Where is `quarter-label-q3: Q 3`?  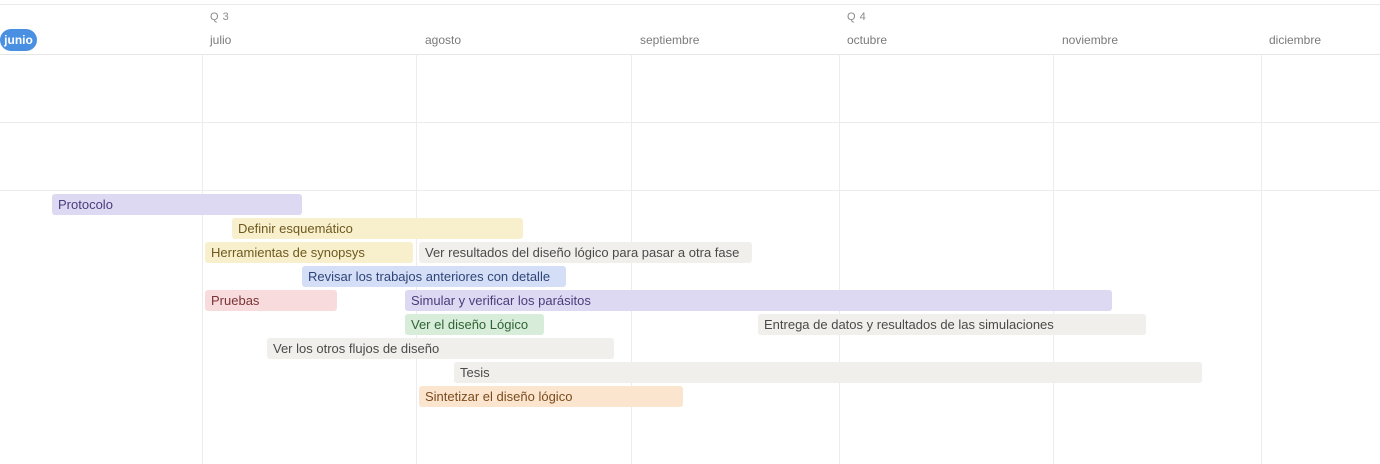
quarter-label-q3: Q 3 is located at coordinates (220, 17).